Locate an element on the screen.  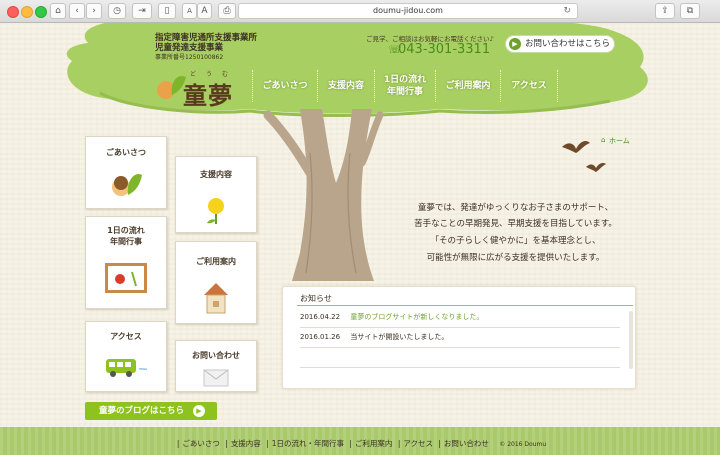
box-access: アクセス is located at coordinates (126, 356).